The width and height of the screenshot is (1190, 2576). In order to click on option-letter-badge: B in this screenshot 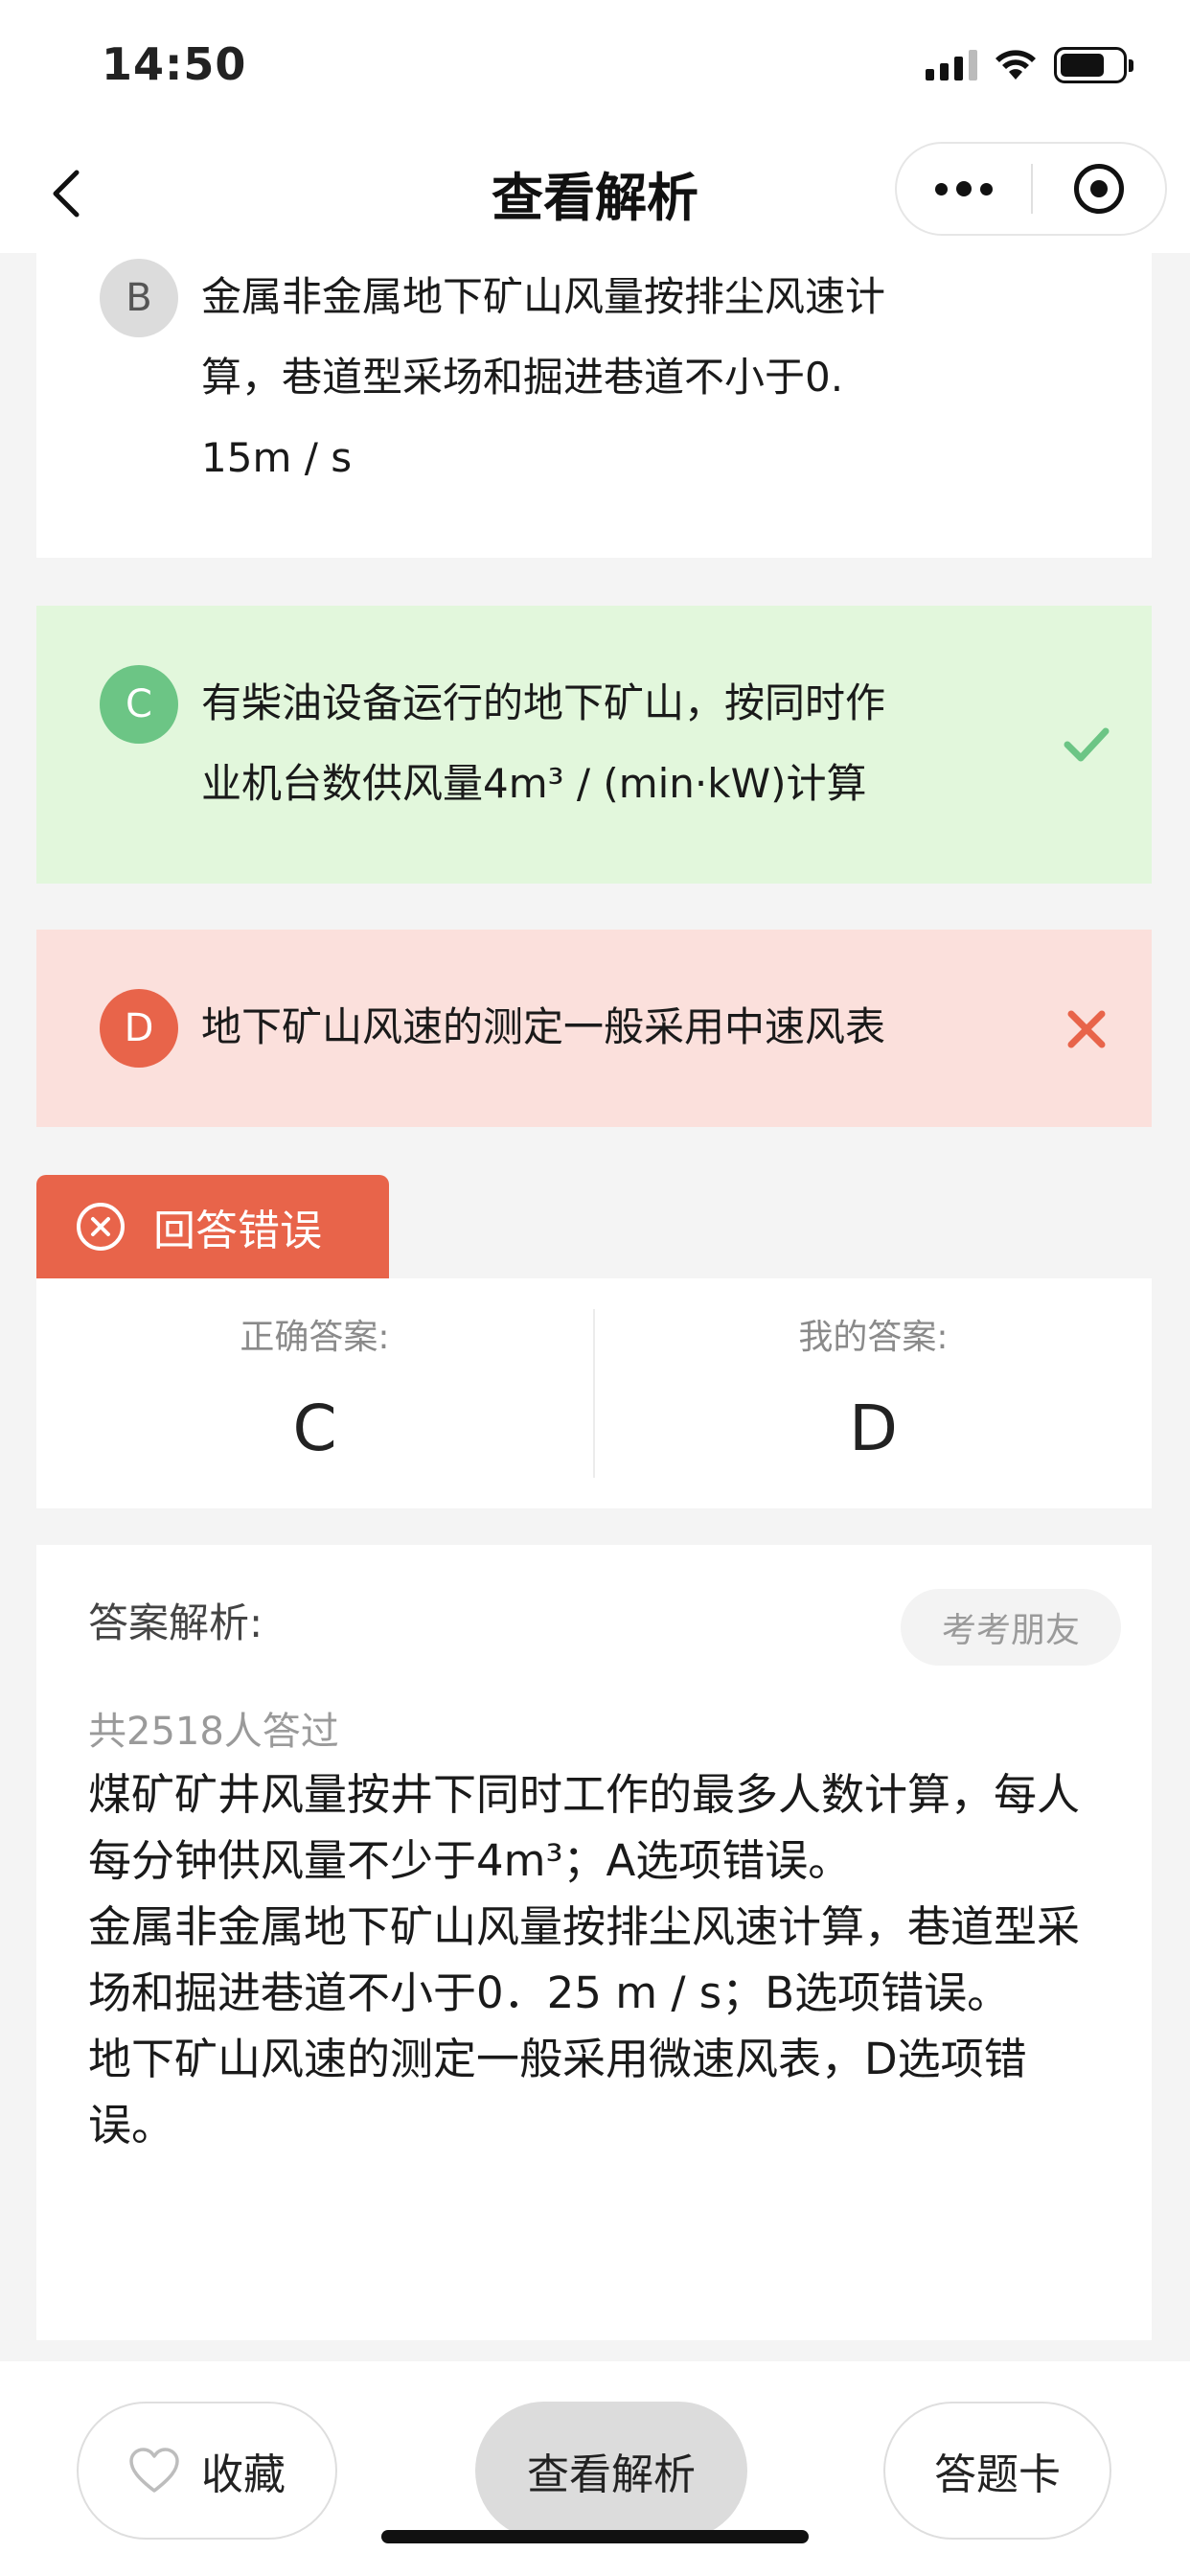, I will do `click(139, 298)`.